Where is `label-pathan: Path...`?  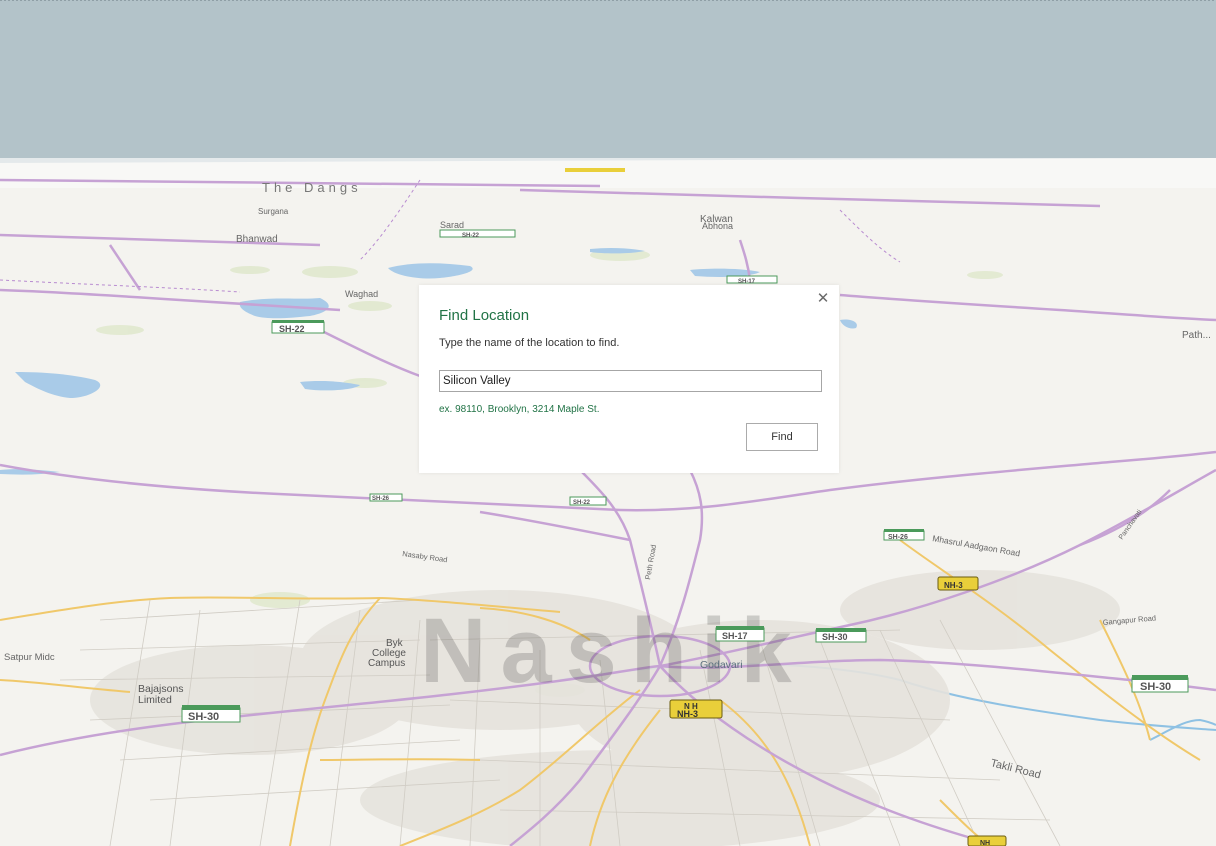
label-pathan: Path... is located at coordinates (1196, 335).